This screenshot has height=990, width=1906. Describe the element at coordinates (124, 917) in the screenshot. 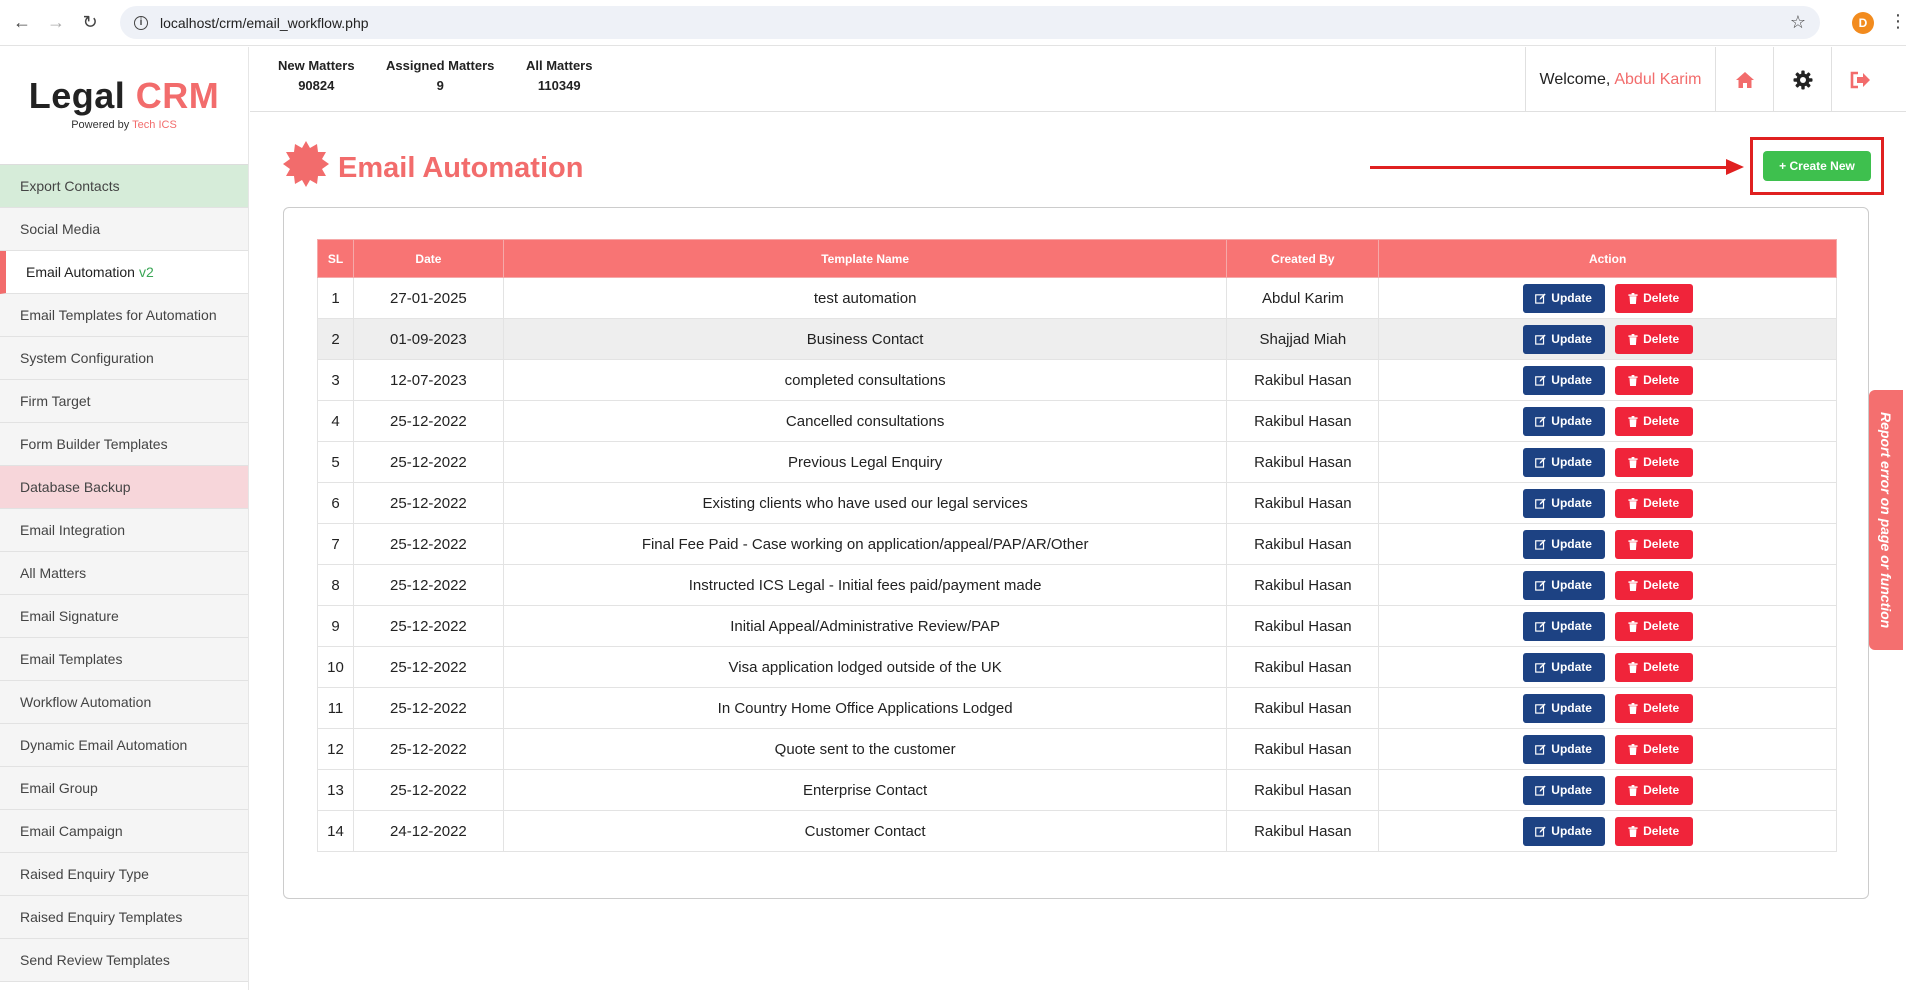

I see `sidebar-item-raised-enquiry-templates: Raised Enquiry Templates` at that location.